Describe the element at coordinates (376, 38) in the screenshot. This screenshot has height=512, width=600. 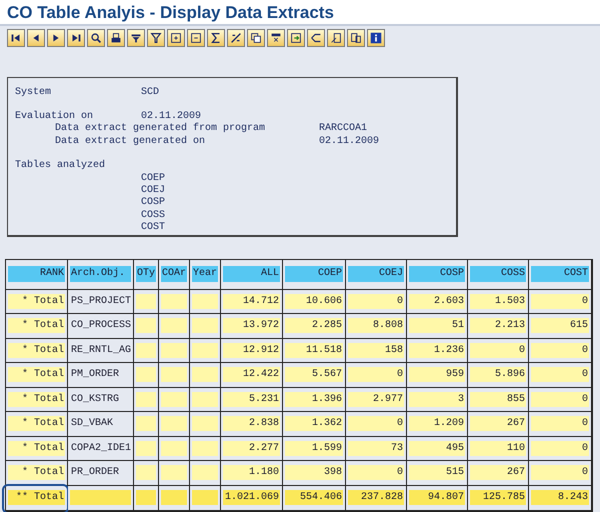
I see `info-button` at that location.